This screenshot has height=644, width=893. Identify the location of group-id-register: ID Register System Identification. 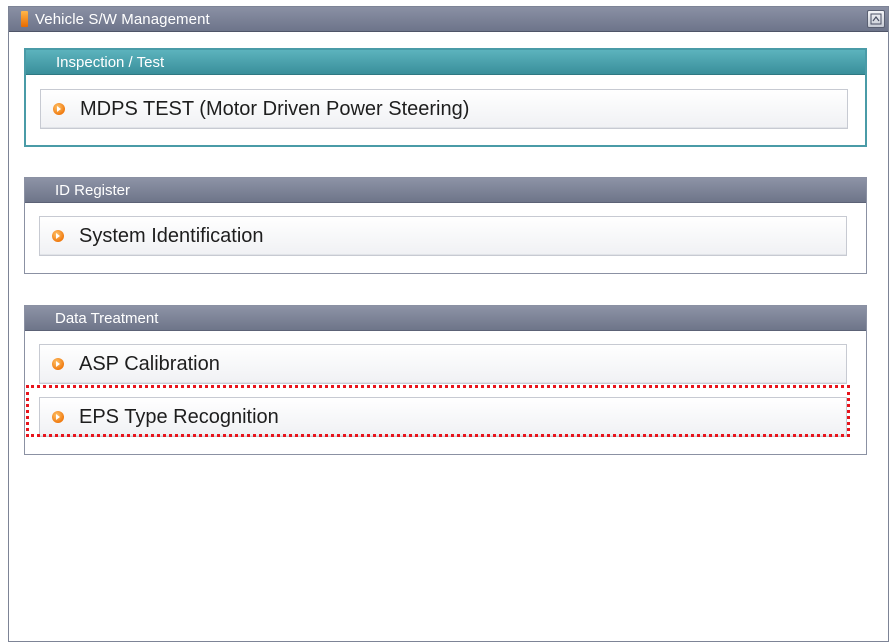
(445, 225).